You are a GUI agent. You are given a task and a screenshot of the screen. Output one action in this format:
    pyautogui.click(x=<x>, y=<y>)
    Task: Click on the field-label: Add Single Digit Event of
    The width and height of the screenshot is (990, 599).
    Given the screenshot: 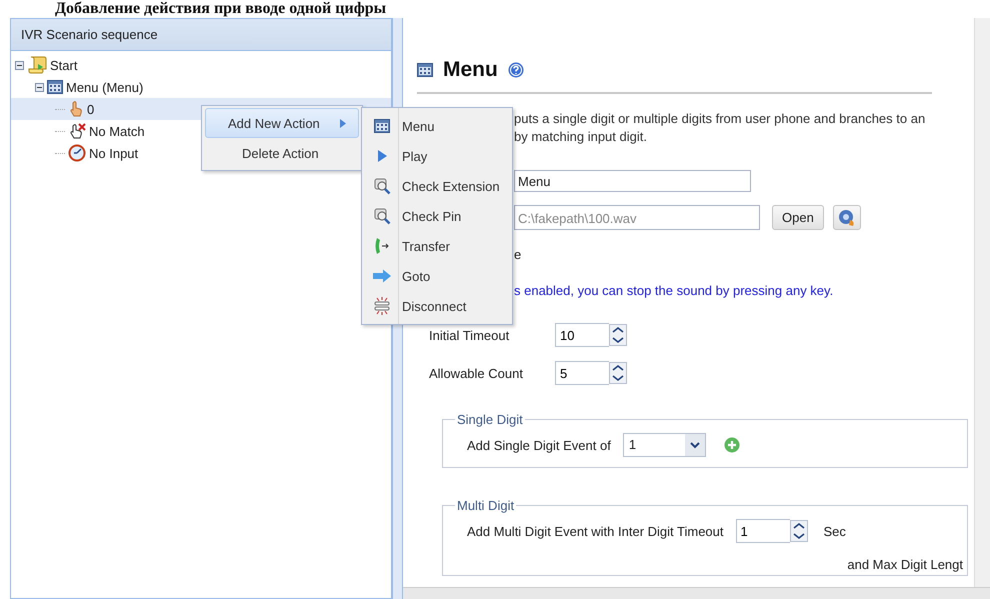 What is the action you would take?
    pyautogui.click(x=539, y=445)
    